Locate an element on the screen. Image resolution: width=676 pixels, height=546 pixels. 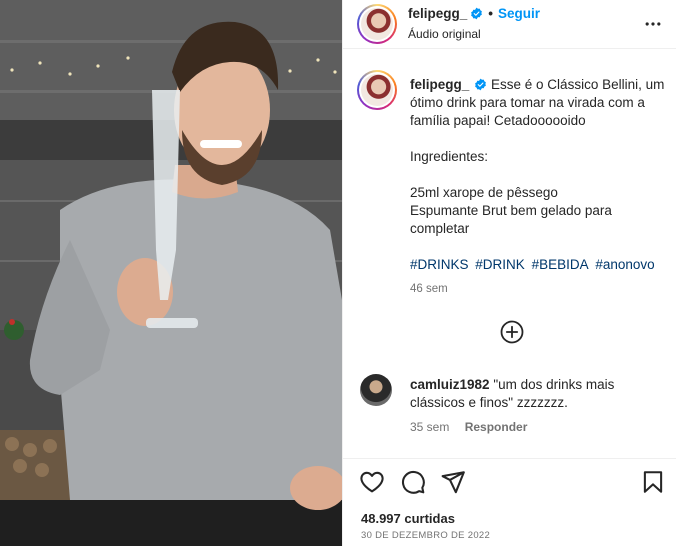
share-icon is located at coordinates (453, 482).